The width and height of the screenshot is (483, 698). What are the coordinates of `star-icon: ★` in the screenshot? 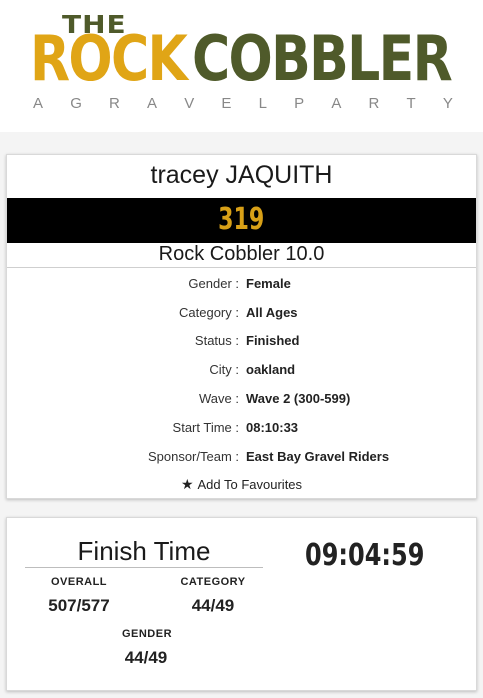 It's located at (187, 484).